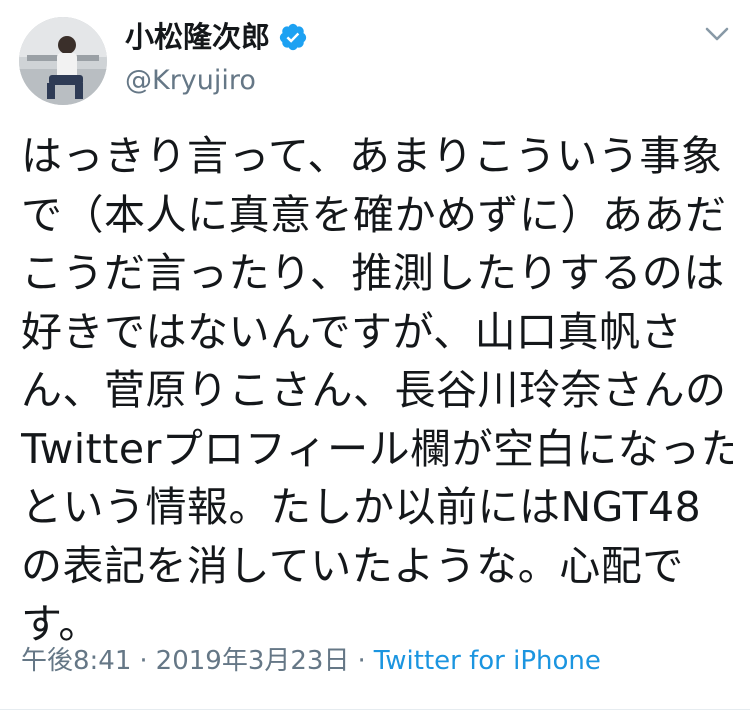 The height and width of the screenshot is (723, 750). Describe the element at coordinates (375, 709) in the screenshot. I see `divider` at that location.